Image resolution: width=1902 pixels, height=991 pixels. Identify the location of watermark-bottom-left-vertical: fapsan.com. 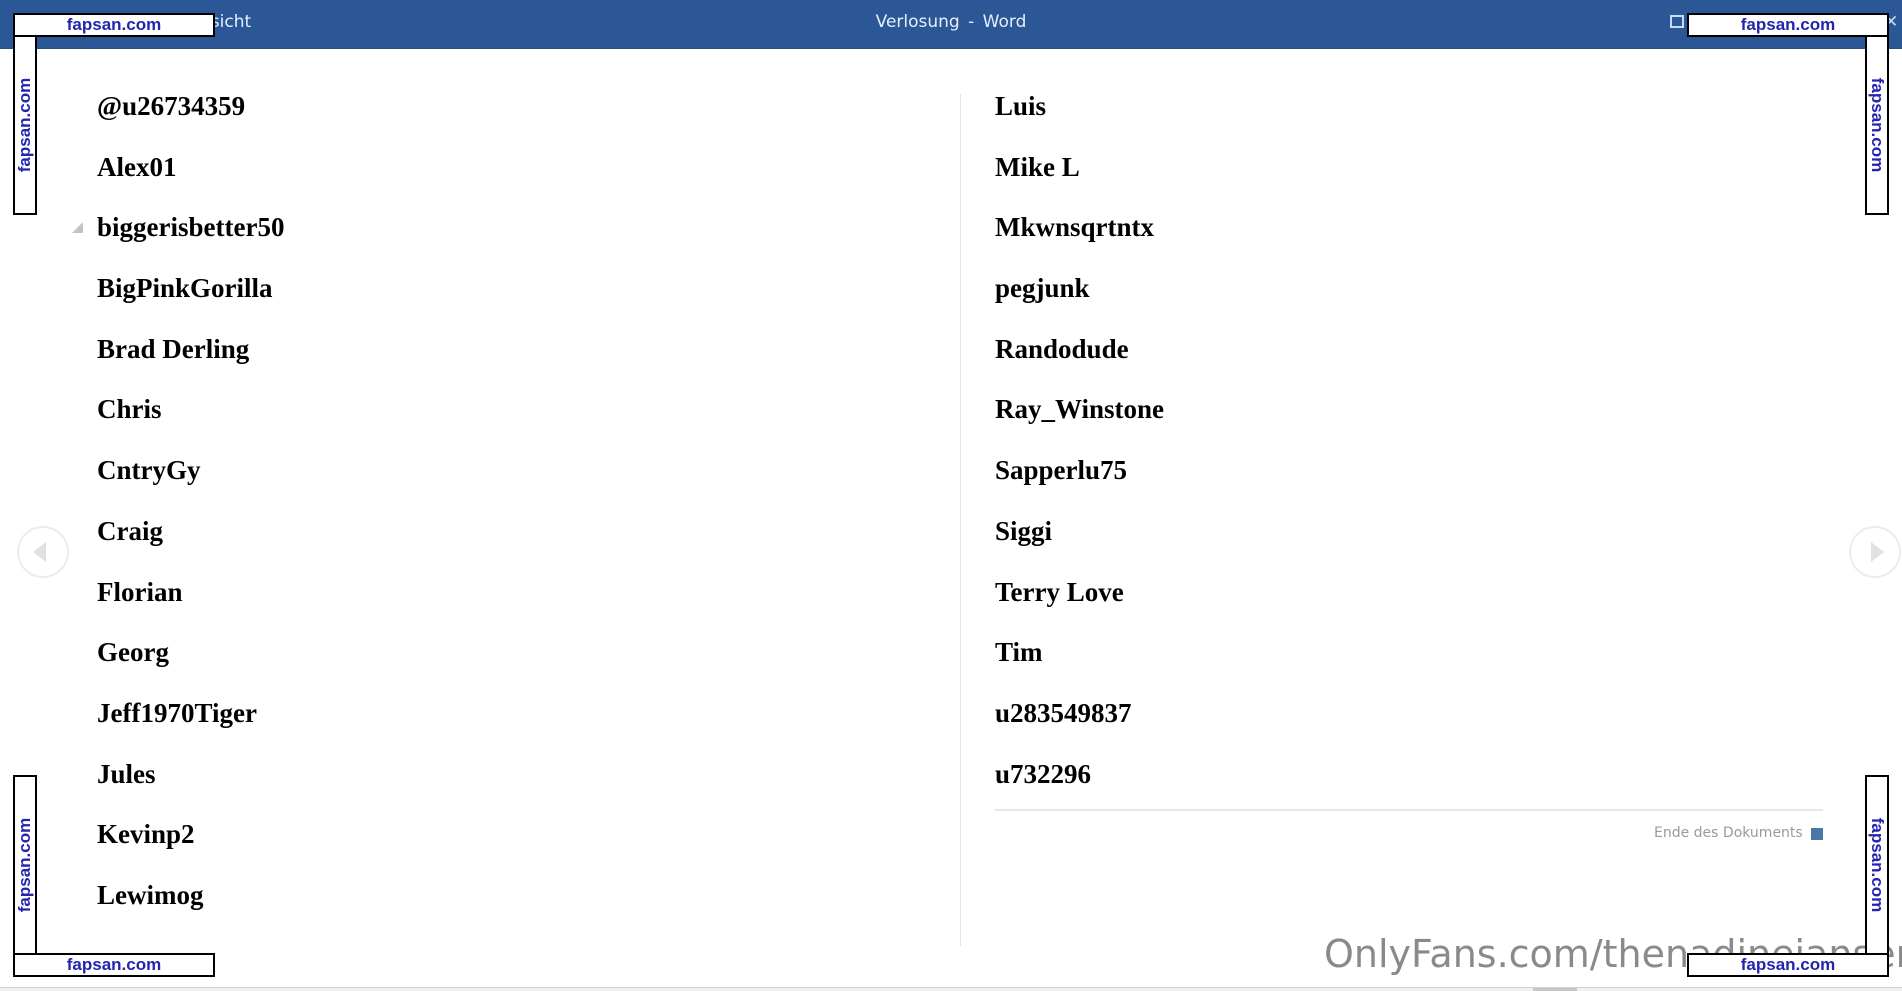
(25, 865).